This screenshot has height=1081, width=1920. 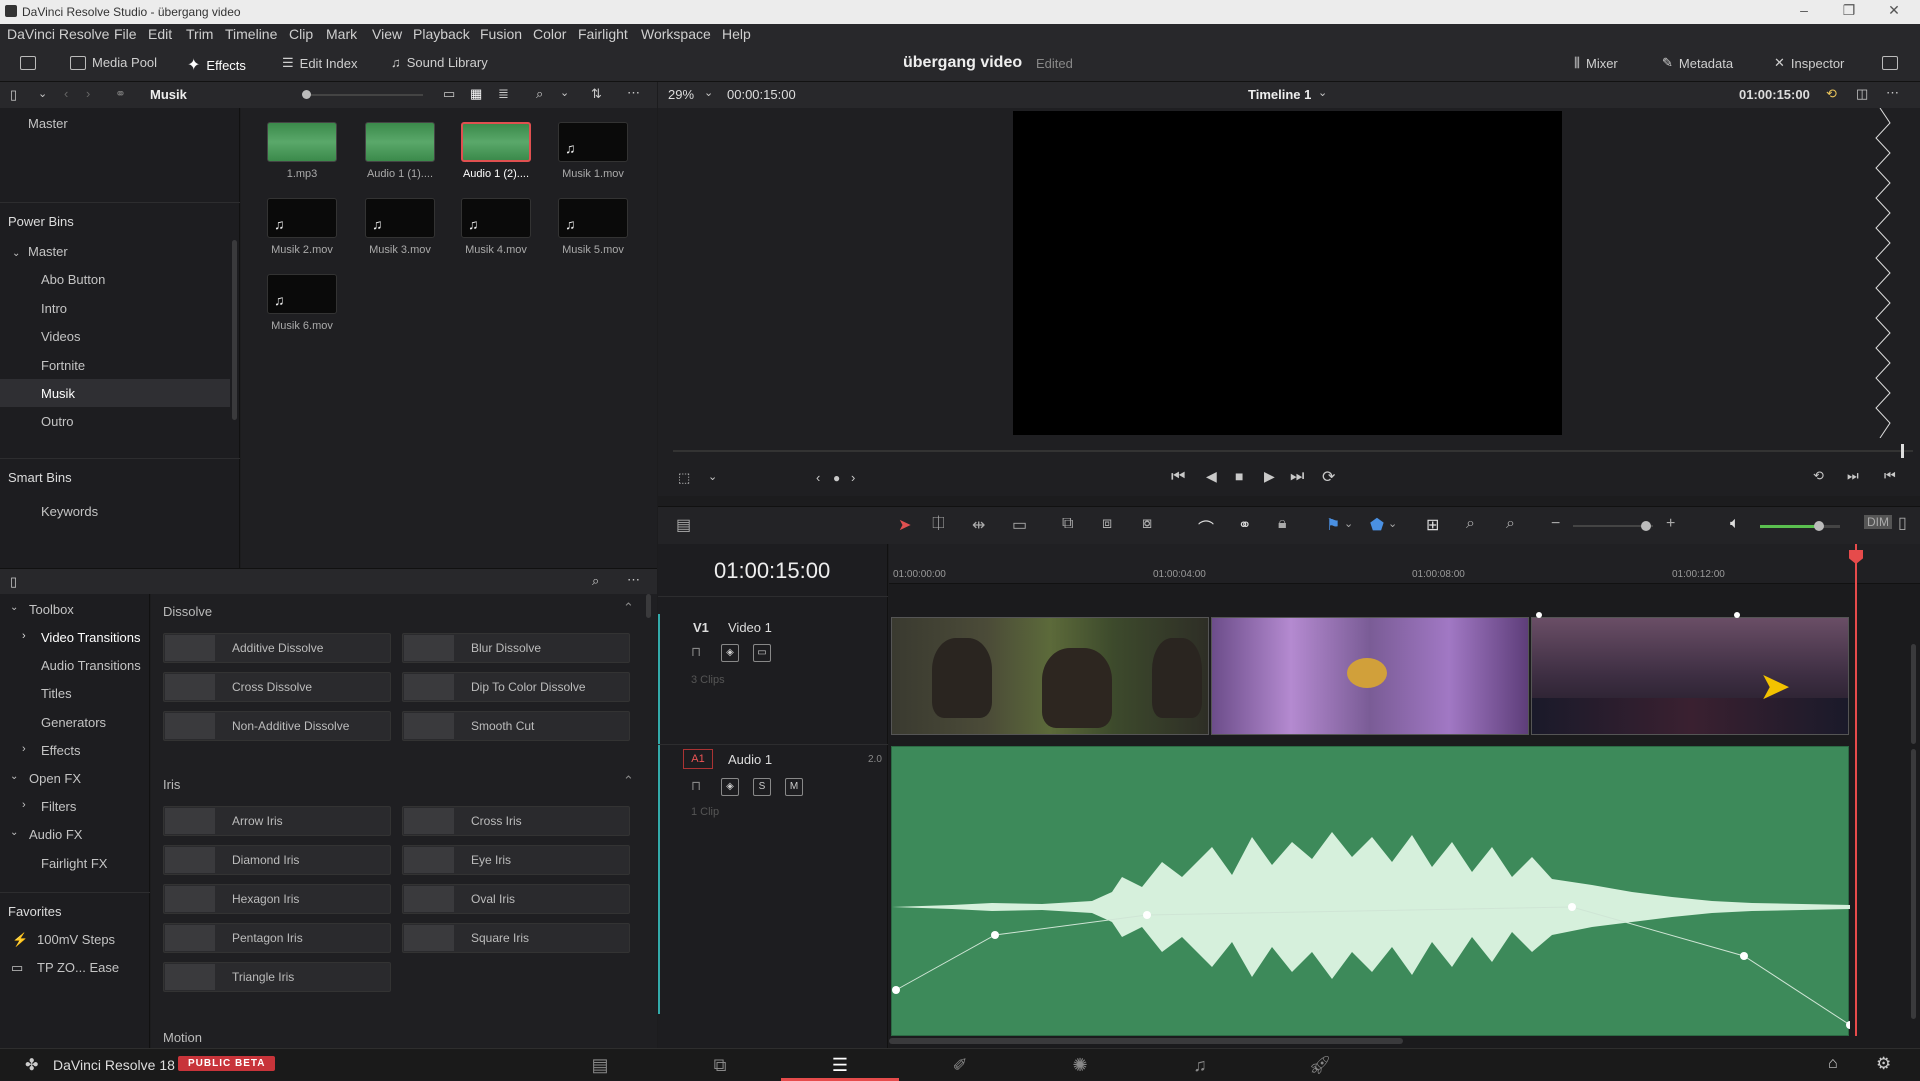 I want to click on list-view-icon: ≣, so click(x=503, y=94).